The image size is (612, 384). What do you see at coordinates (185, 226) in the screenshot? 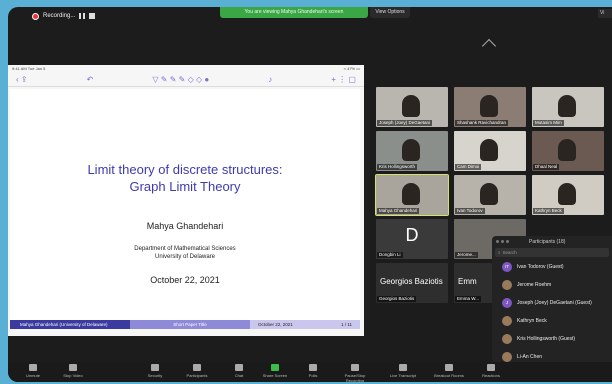
I see `slide-author: Mahya Ghandehari` at bounding box center [185, 226].